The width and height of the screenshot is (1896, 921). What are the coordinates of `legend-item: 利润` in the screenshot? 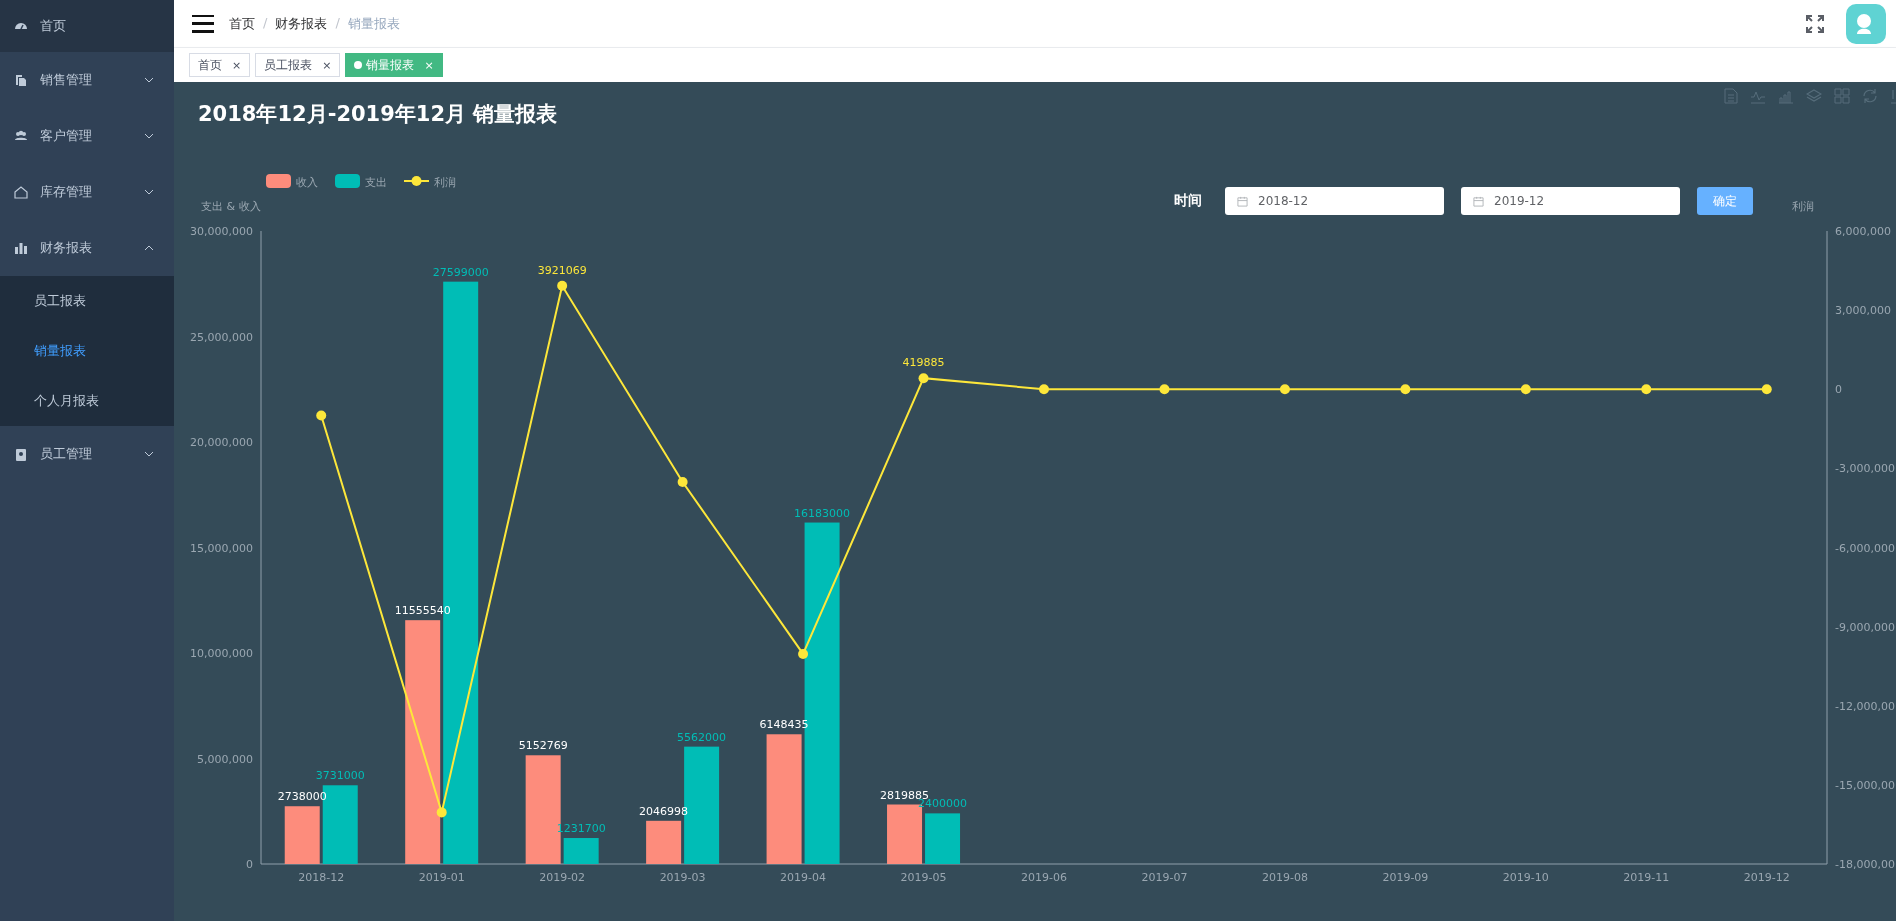 It's located at (429, 182).